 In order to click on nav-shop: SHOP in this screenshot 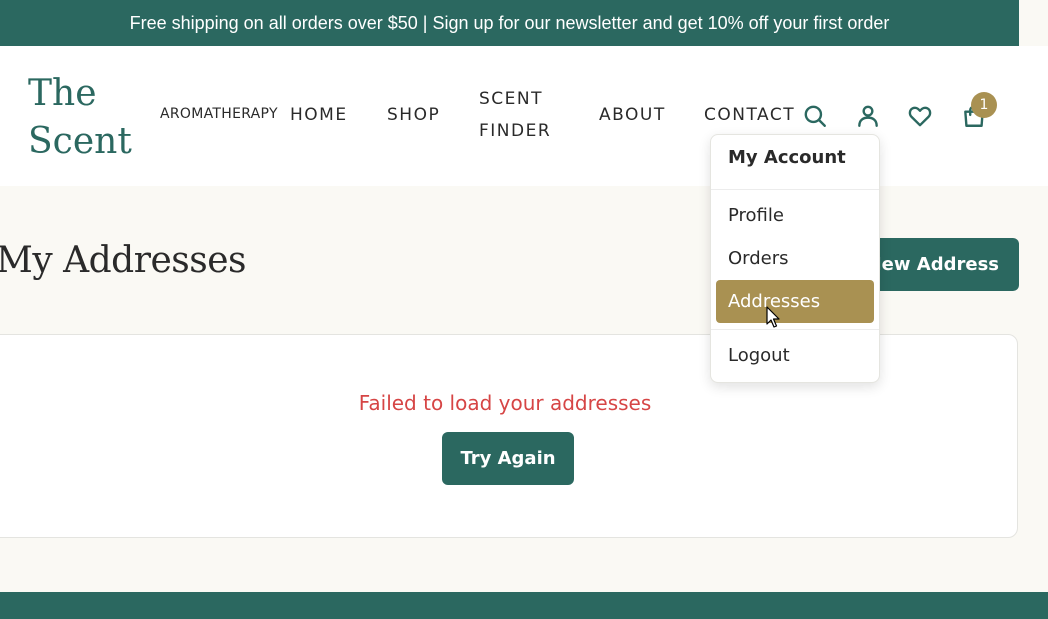, I will do `click(413, 115)`.